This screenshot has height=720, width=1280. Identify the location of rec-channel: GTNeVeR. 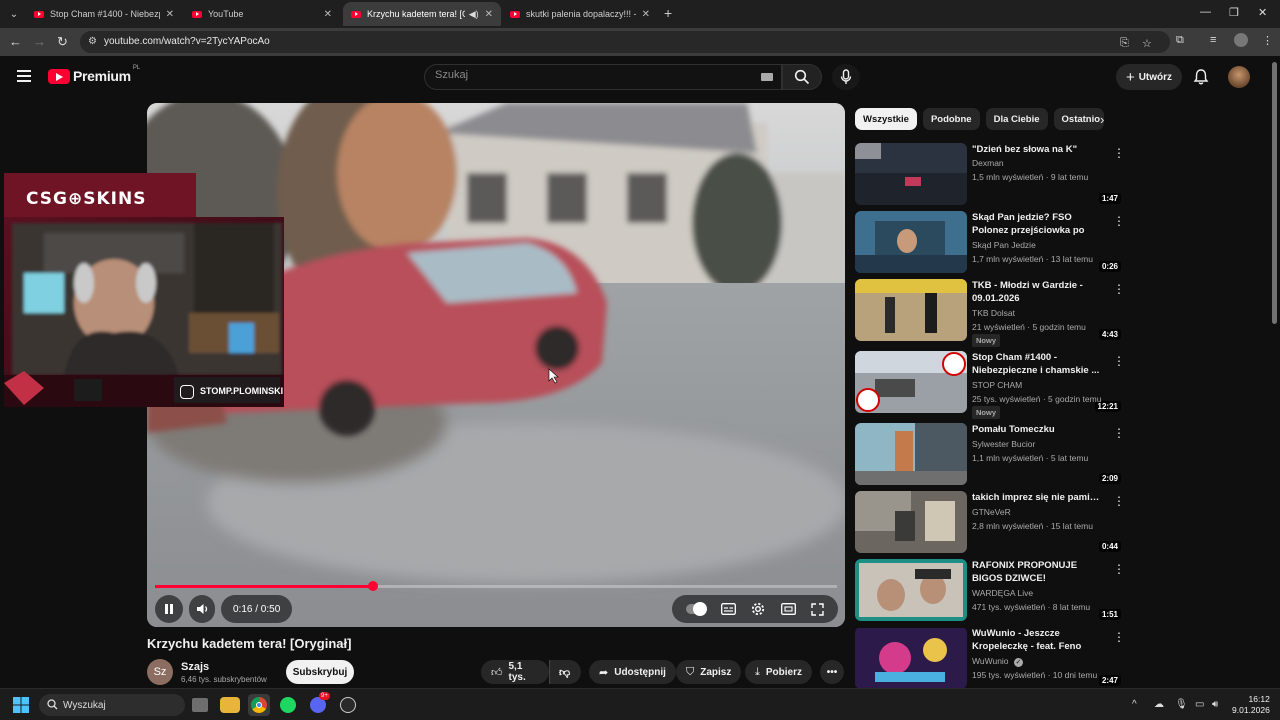
(991, 512).